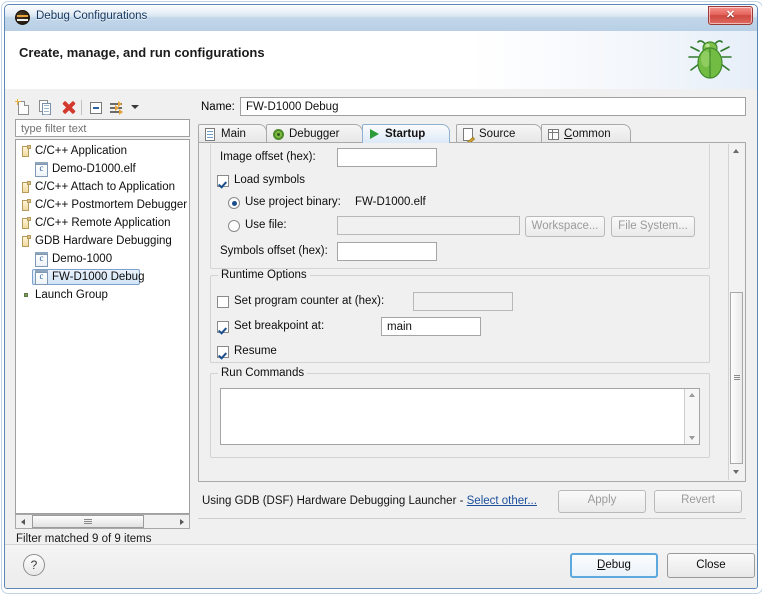 The image size is (762, 597). Describe the element at coordinates (210, 134) in the screenshot. I see `page-icon` at that location.